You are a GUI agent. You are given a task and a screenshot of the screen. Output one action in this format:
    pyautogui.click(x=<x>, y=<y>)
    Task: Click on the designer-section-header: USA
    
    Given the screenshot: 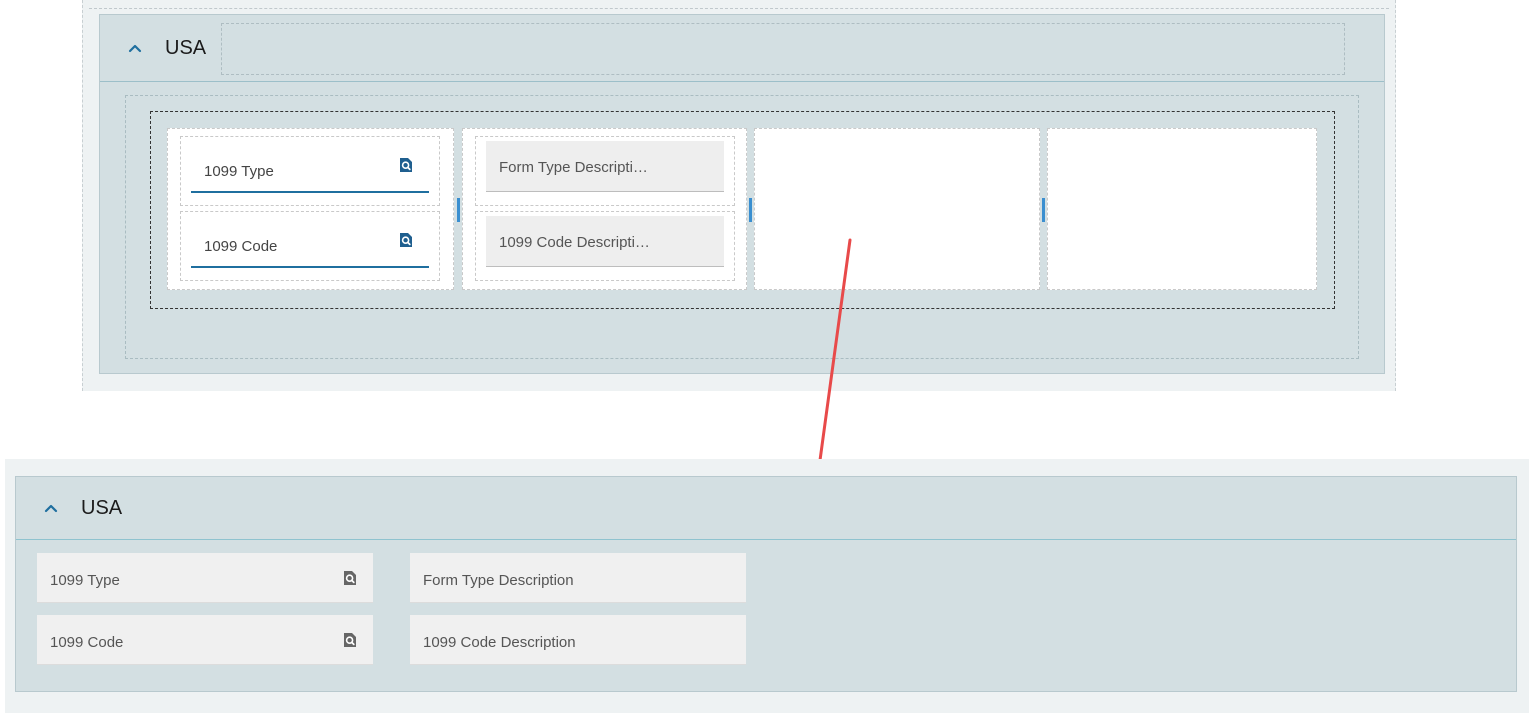 What is the action you would take?
    pyautogui.click(x=742, y=48)
    